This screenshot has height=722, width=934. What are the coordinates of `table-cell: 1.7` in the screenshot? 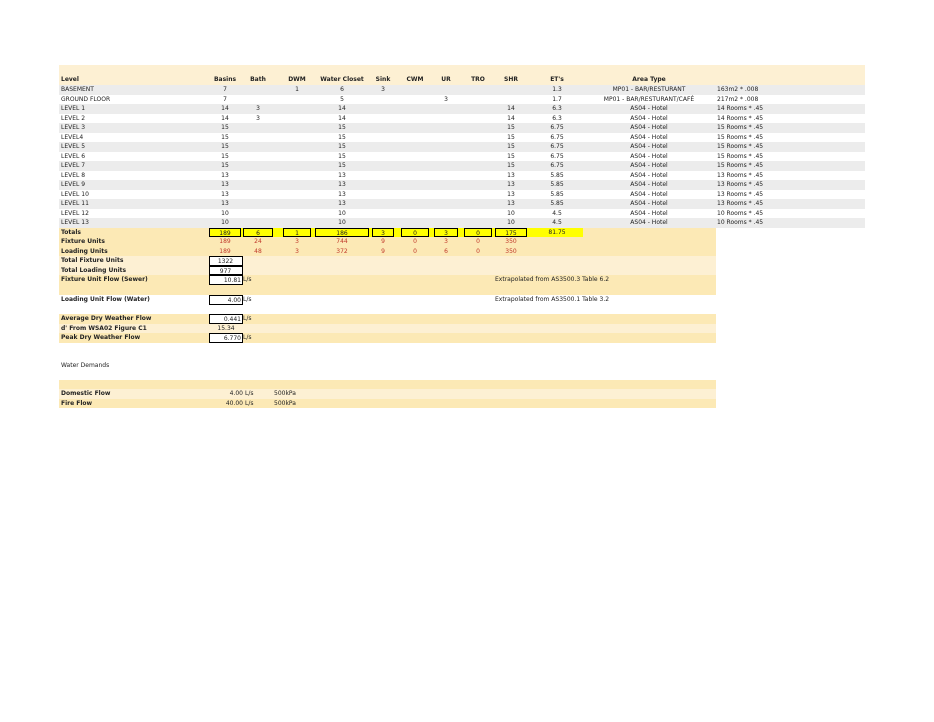 It's located at (557, 100).